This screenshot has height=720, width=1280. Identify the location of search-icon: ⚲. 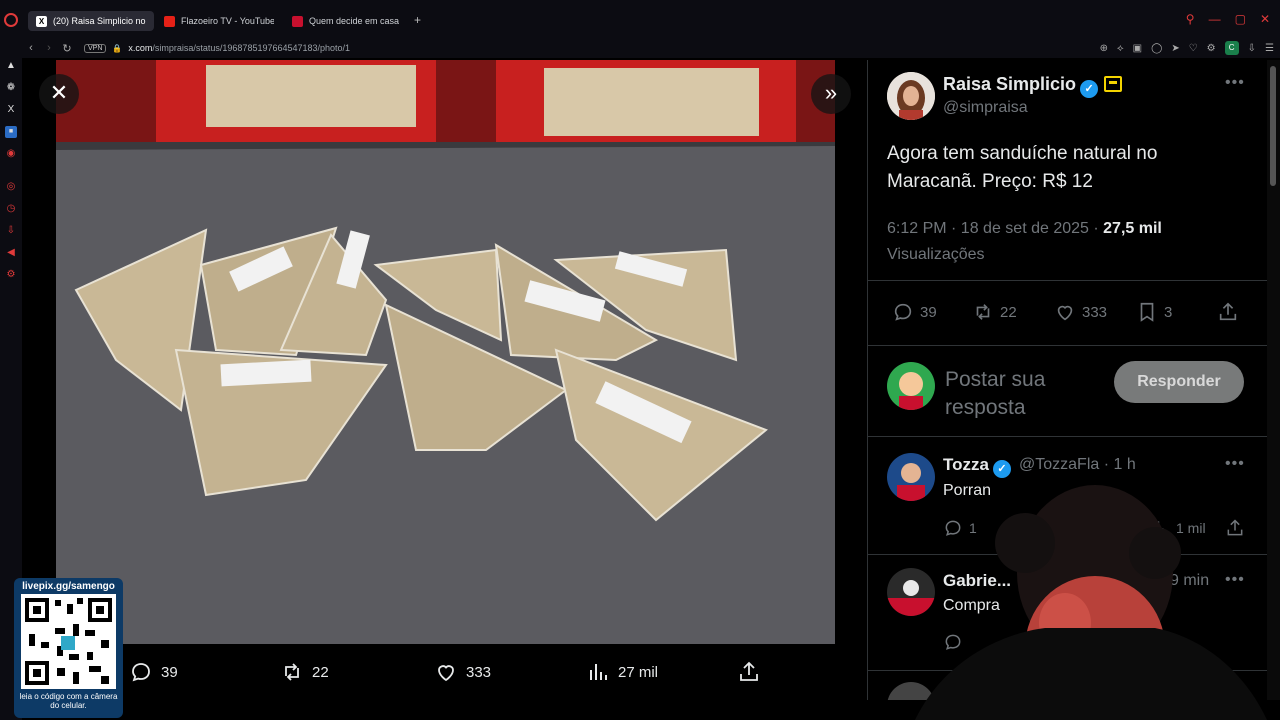
(1190, 19).